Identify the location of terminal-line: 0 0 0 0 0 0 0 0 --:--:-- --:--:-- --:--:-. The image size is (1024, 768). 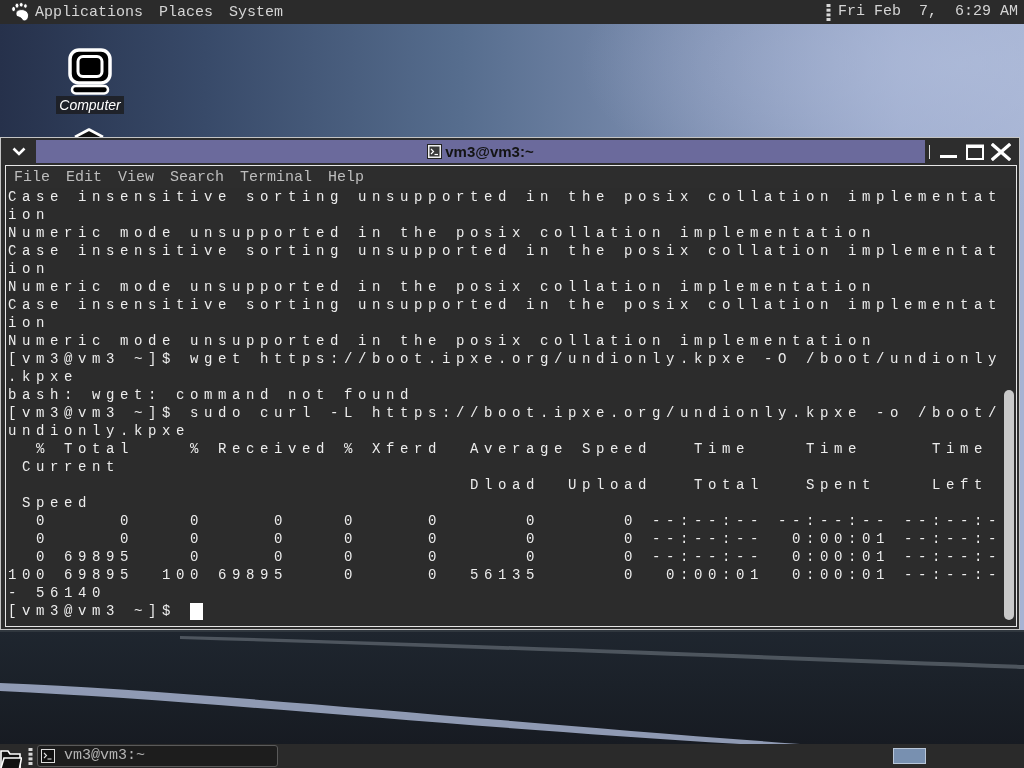
(519, 521).